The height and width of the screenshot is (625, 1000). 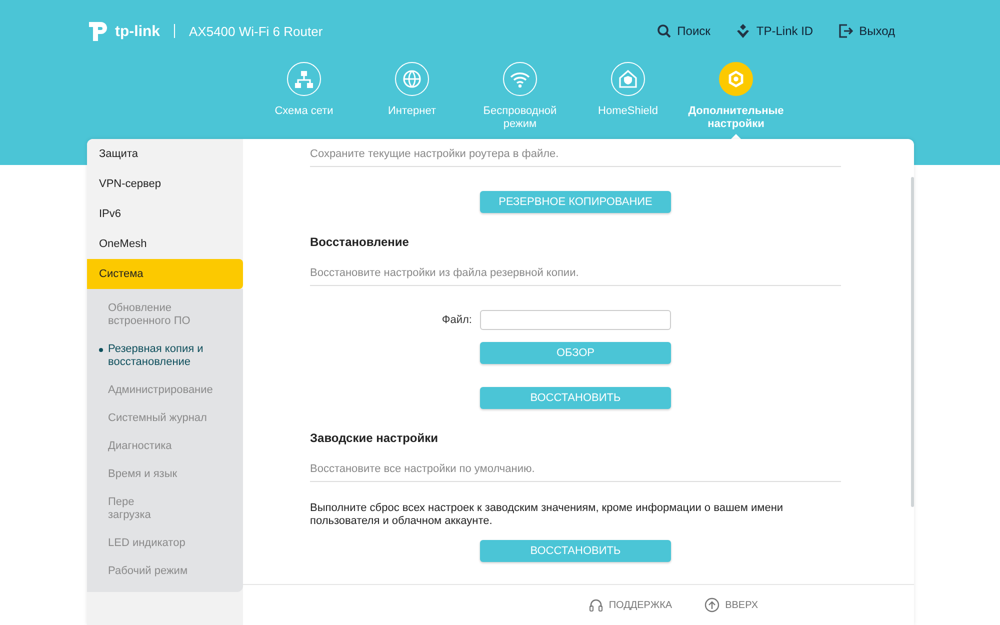 I want to click on logo-icon, so click(x=98, y=31).